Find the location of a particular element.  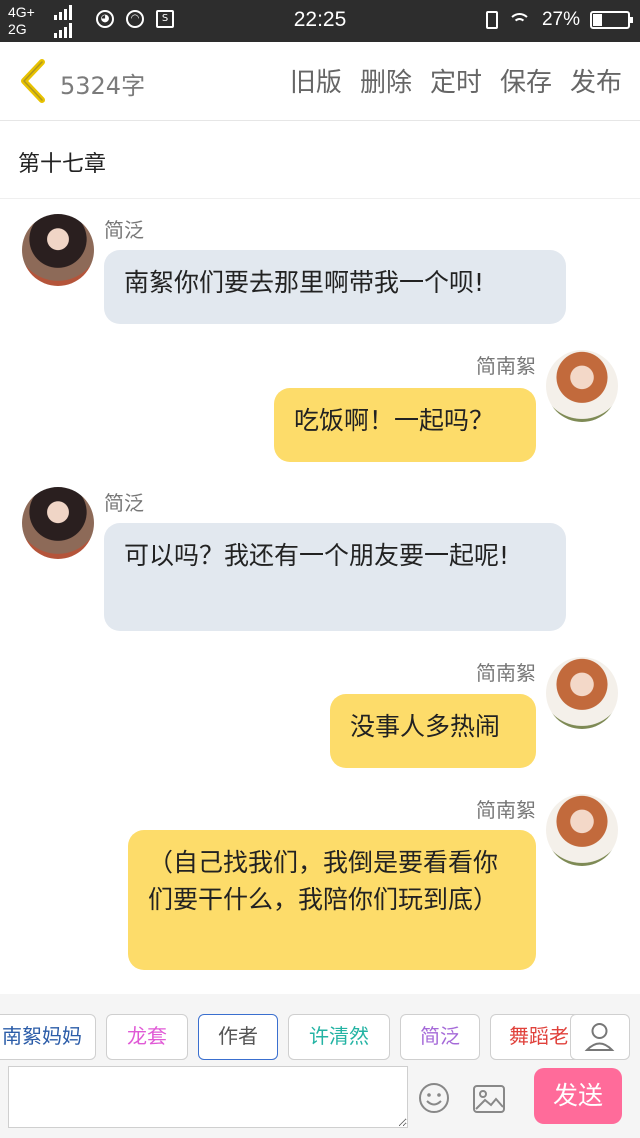

word-count: 5324字 is located at coordinates (103, 86).